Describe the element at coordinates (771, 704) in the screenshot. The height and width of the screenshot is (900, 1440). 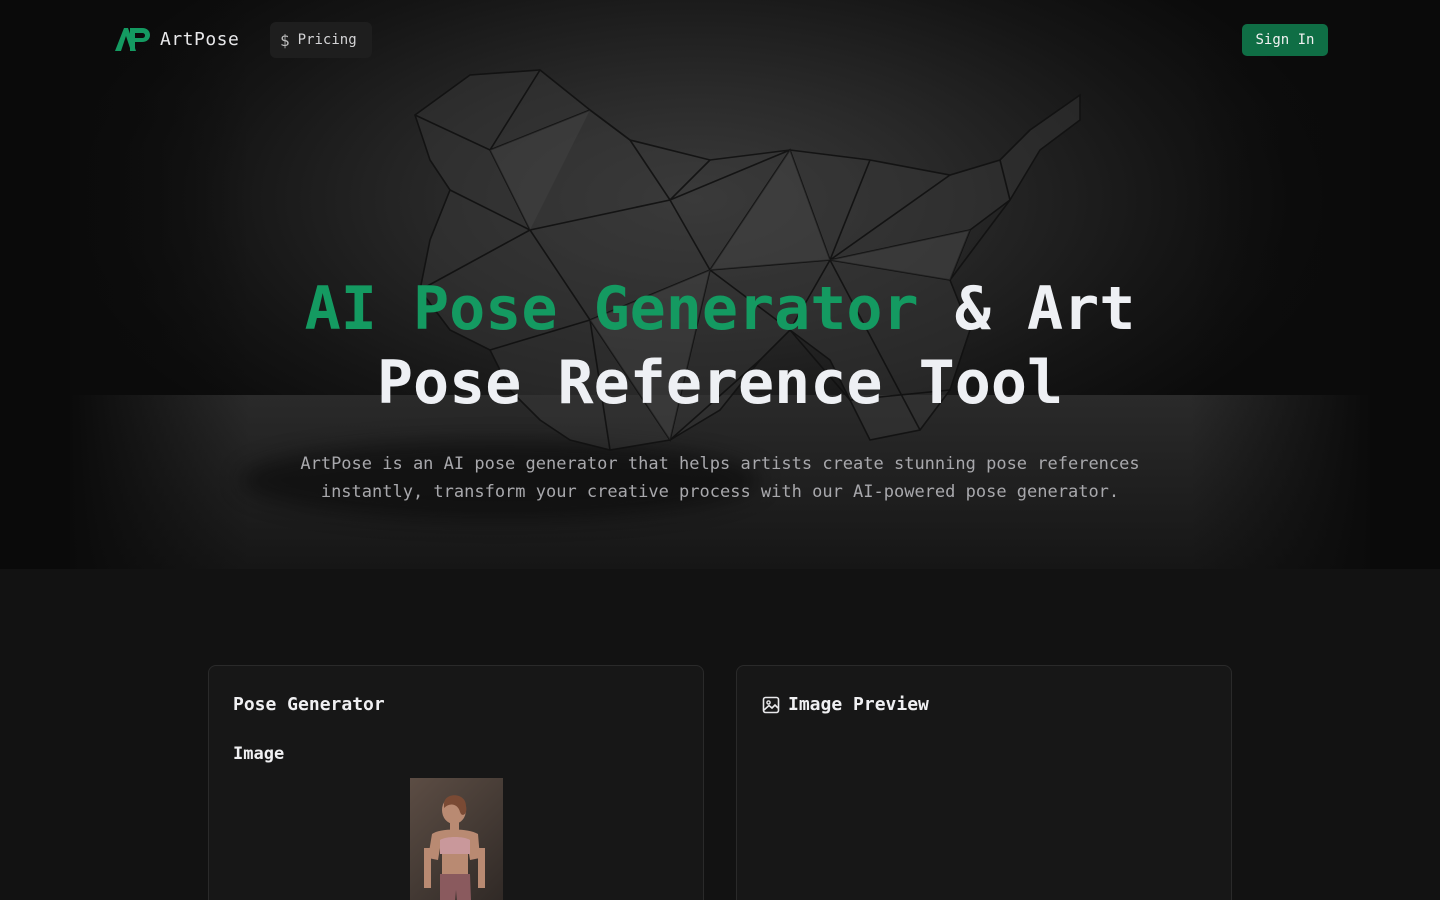
I see `image-icon` at that location.